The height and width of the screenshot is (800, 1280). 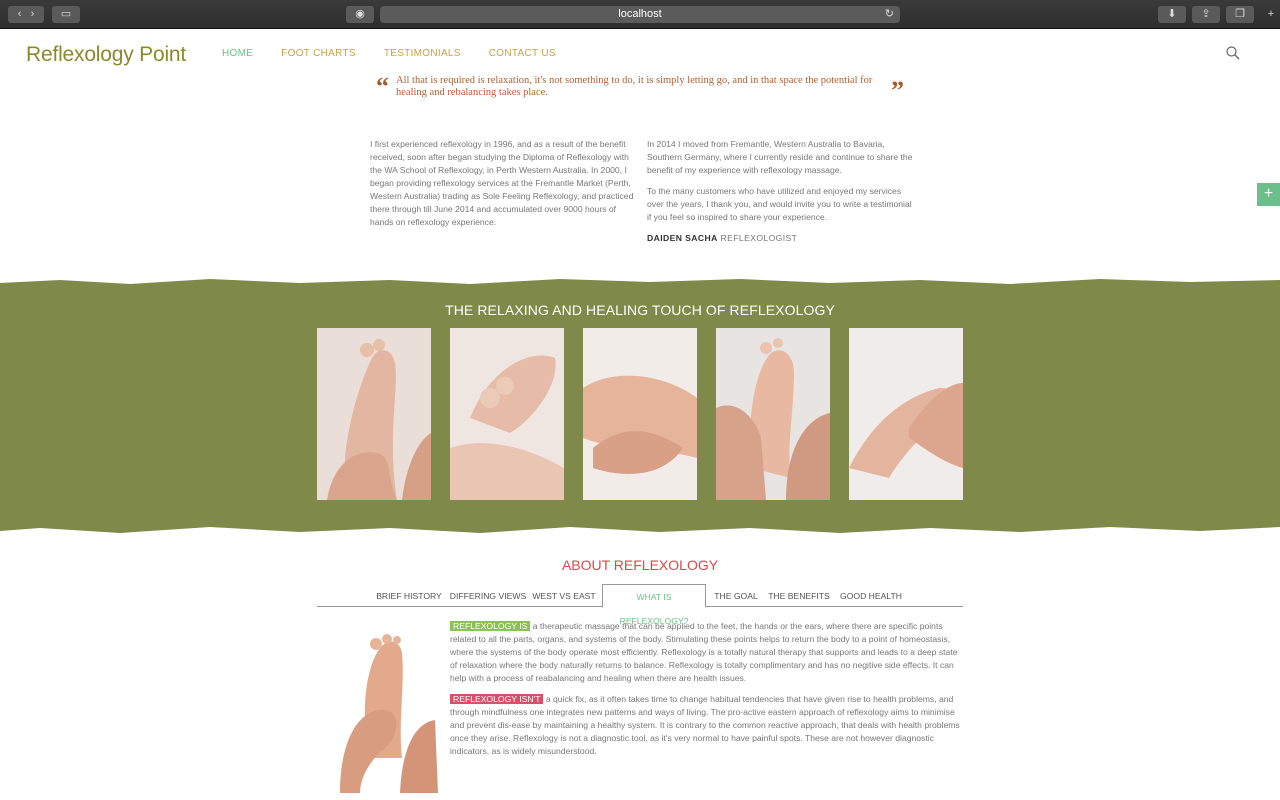 What do you see at coordinates (871, 595) in the screenshot?
I see `tab-good-health: GOOD HEALTH` at bounding box center [871, 595].